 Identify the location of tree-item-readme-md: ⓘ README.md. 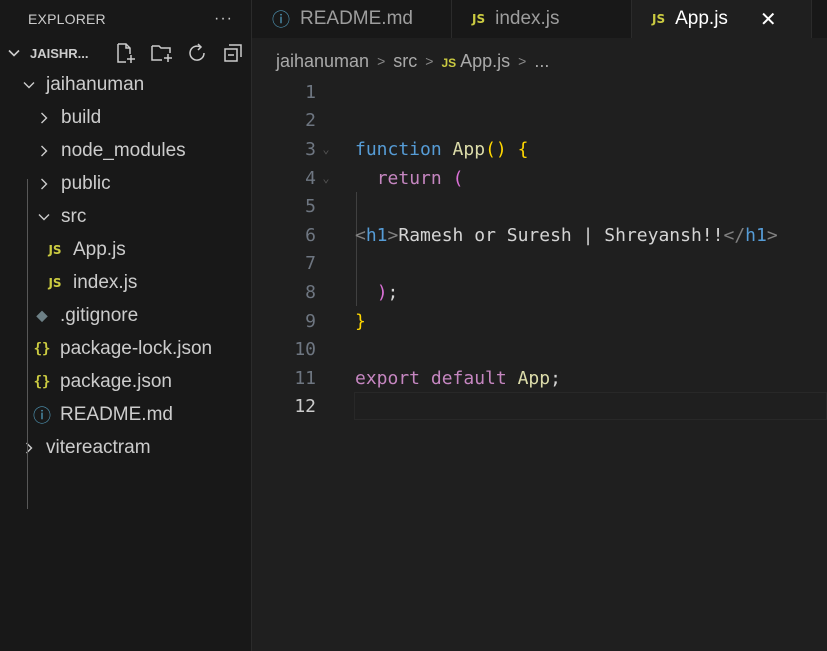
(125, 414).